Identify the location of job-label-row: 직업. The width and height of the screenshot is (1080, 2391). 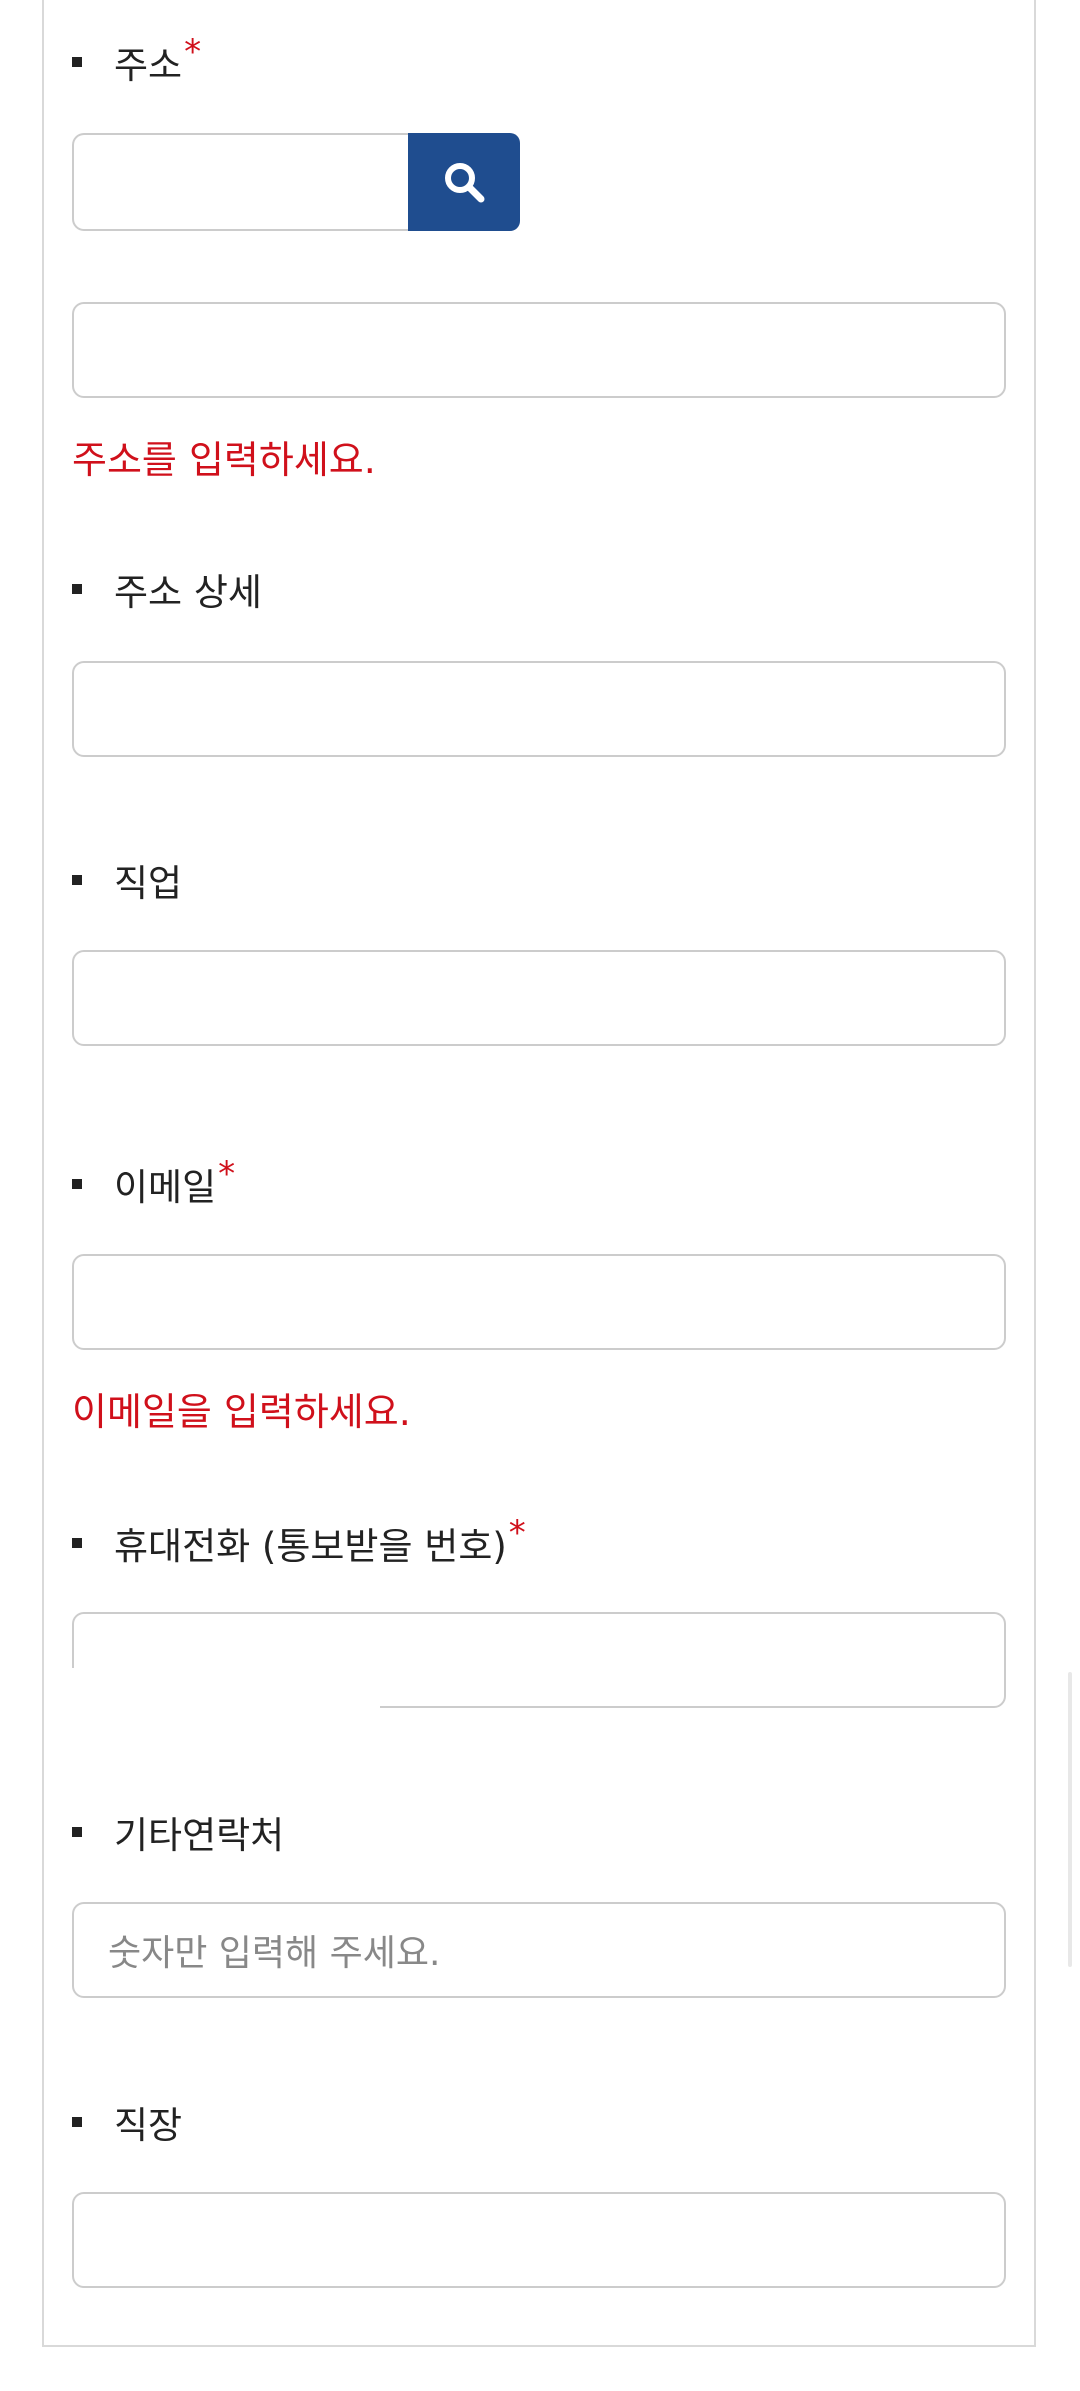
(127, 880).